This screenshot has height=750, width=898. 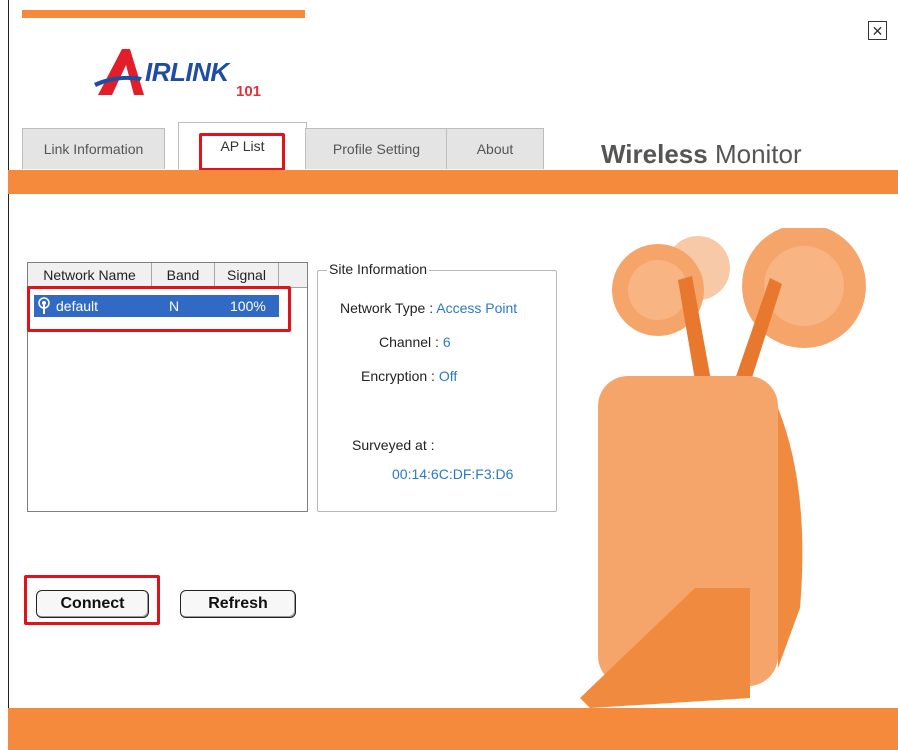 I want to click on tab-label: Link Information, so click(x=93, y=149).